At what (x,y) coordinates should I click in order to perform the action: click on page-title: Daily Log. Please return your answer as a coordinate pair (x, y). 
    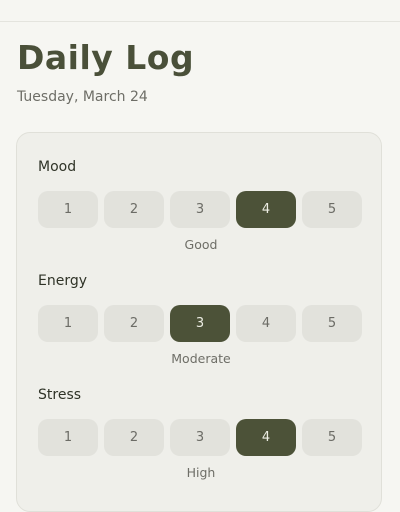
    Looking at the image, I should click on (106, 57).